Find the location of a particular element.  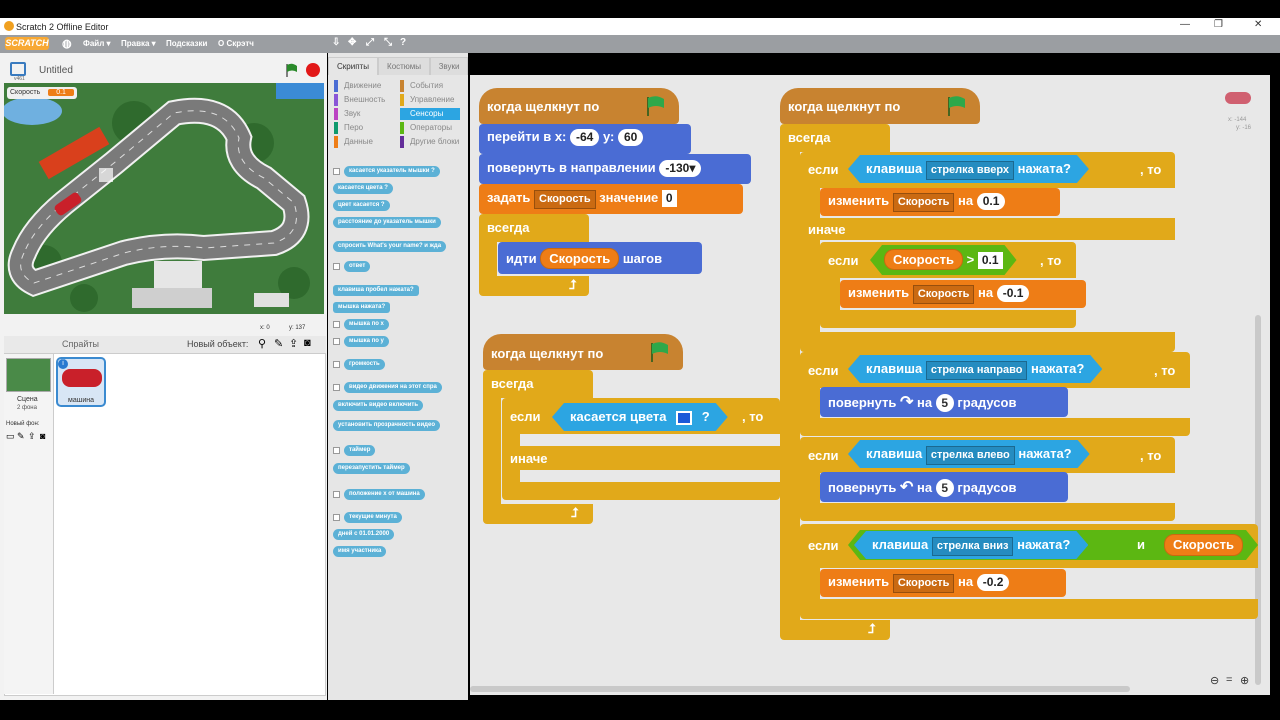

tab-sounds: Звуки is located at coordinates (449, 66).